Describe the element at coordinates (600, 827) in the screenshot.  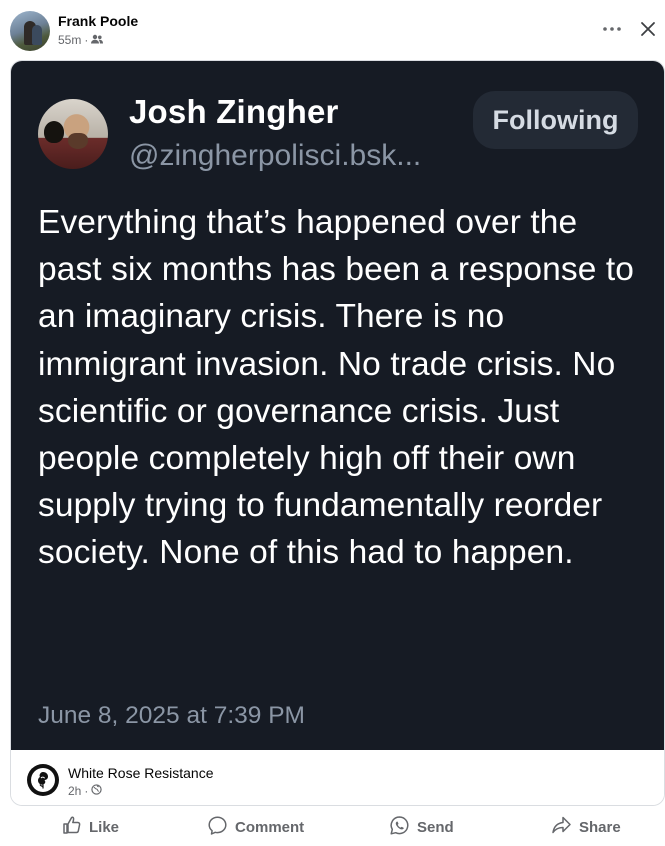
I see `share-label: Share` at that location.